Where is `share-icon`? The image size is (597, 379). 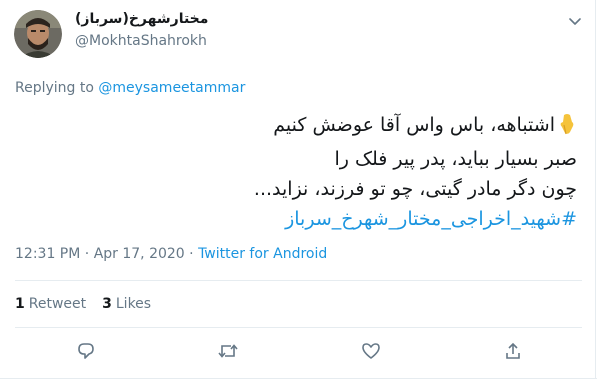 share-icon is located at coordinates (513, 351).